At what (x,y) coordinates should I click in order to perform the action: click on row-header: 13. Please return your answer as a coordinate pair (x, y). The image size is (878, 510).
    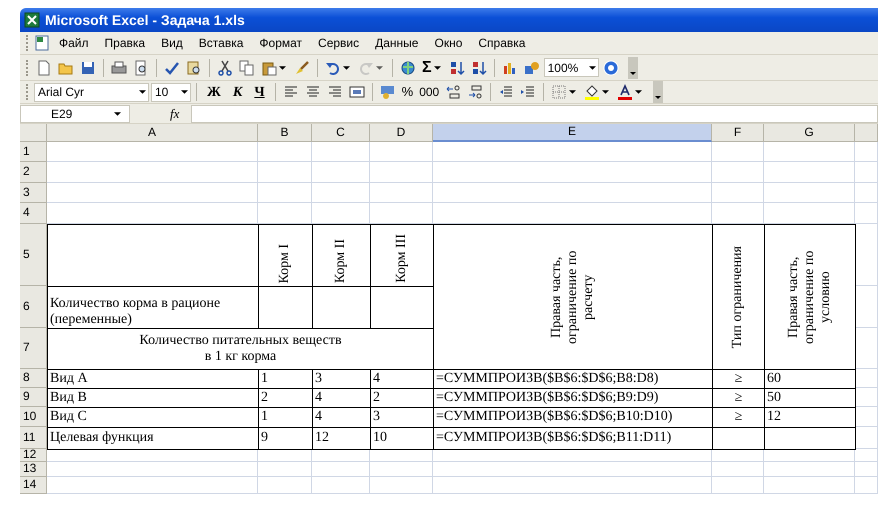
    Looking at the image, I should click on (33, 469).